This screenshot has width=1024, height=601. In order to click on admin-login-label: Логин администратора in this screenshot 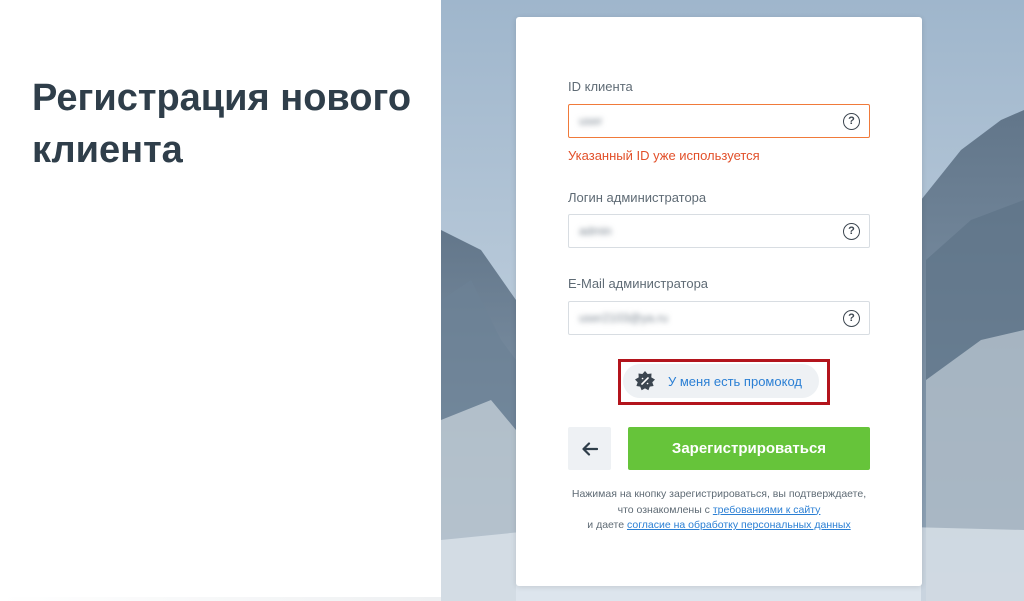, I will do `click(637, 197)`.